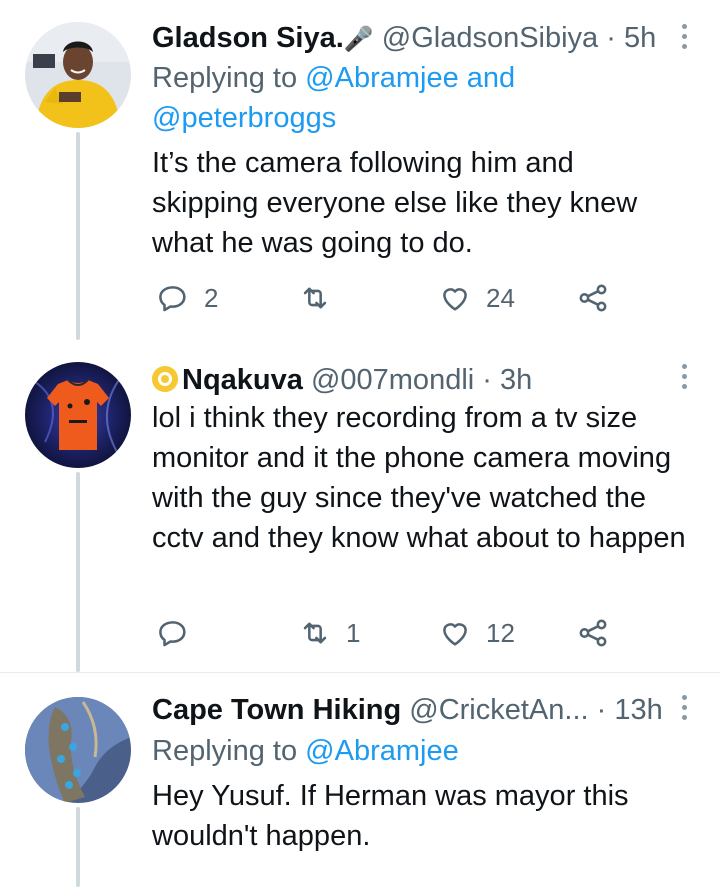 Image resolution: width=720 pixels, height=887 pixels. Describe the element at coordinates (382, 751) in the screenshot. I see `mention-link: @Abramjee` at that location.